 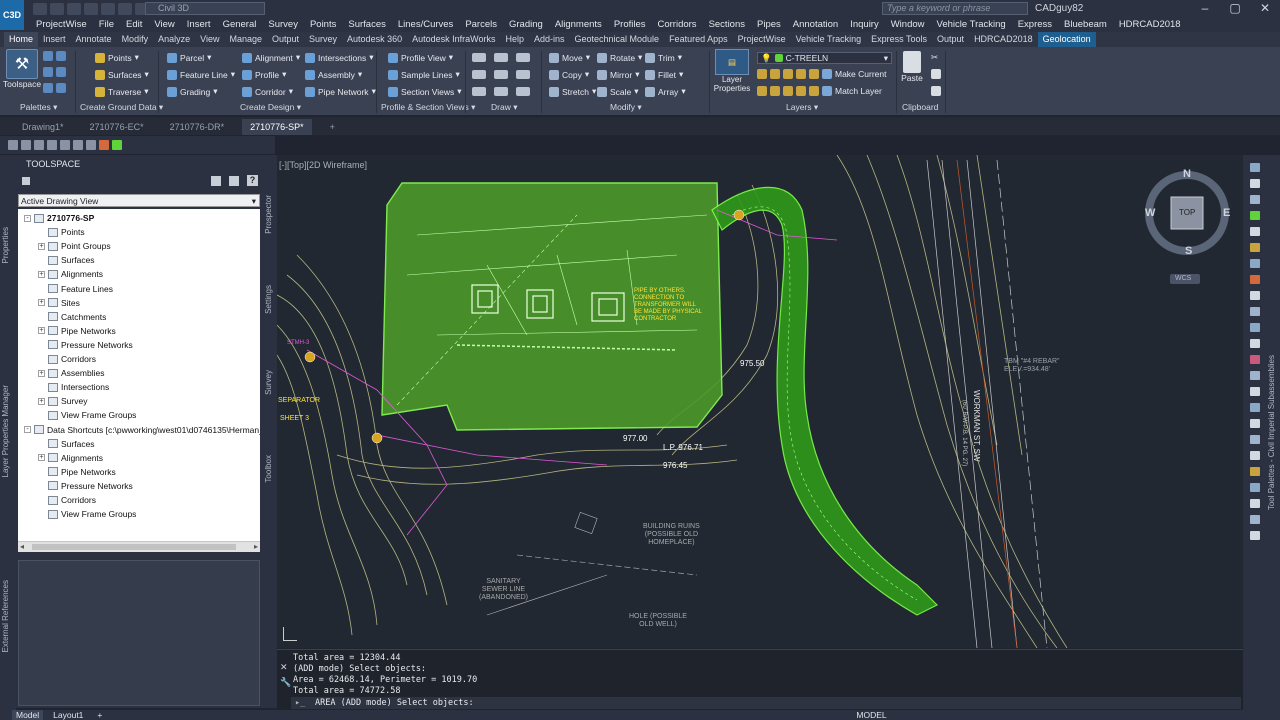 I want to click on menu-item: Pipes, so click(x=769, y=24).